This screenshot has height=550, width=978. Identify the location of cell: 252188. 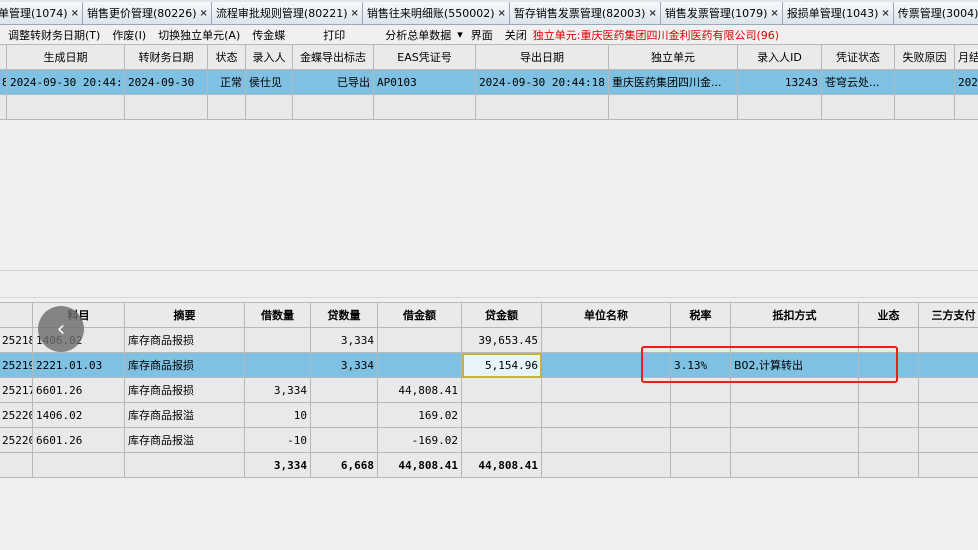
(16, 340).